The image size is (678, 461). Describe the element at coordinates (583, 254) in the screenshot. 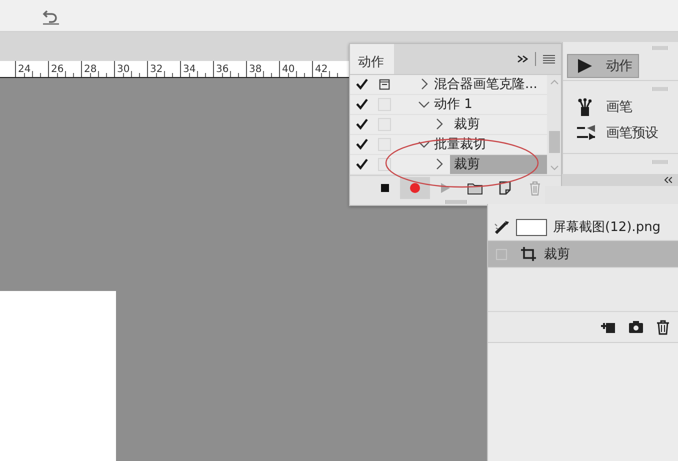

I see `history-state: 裁剪` at that location.